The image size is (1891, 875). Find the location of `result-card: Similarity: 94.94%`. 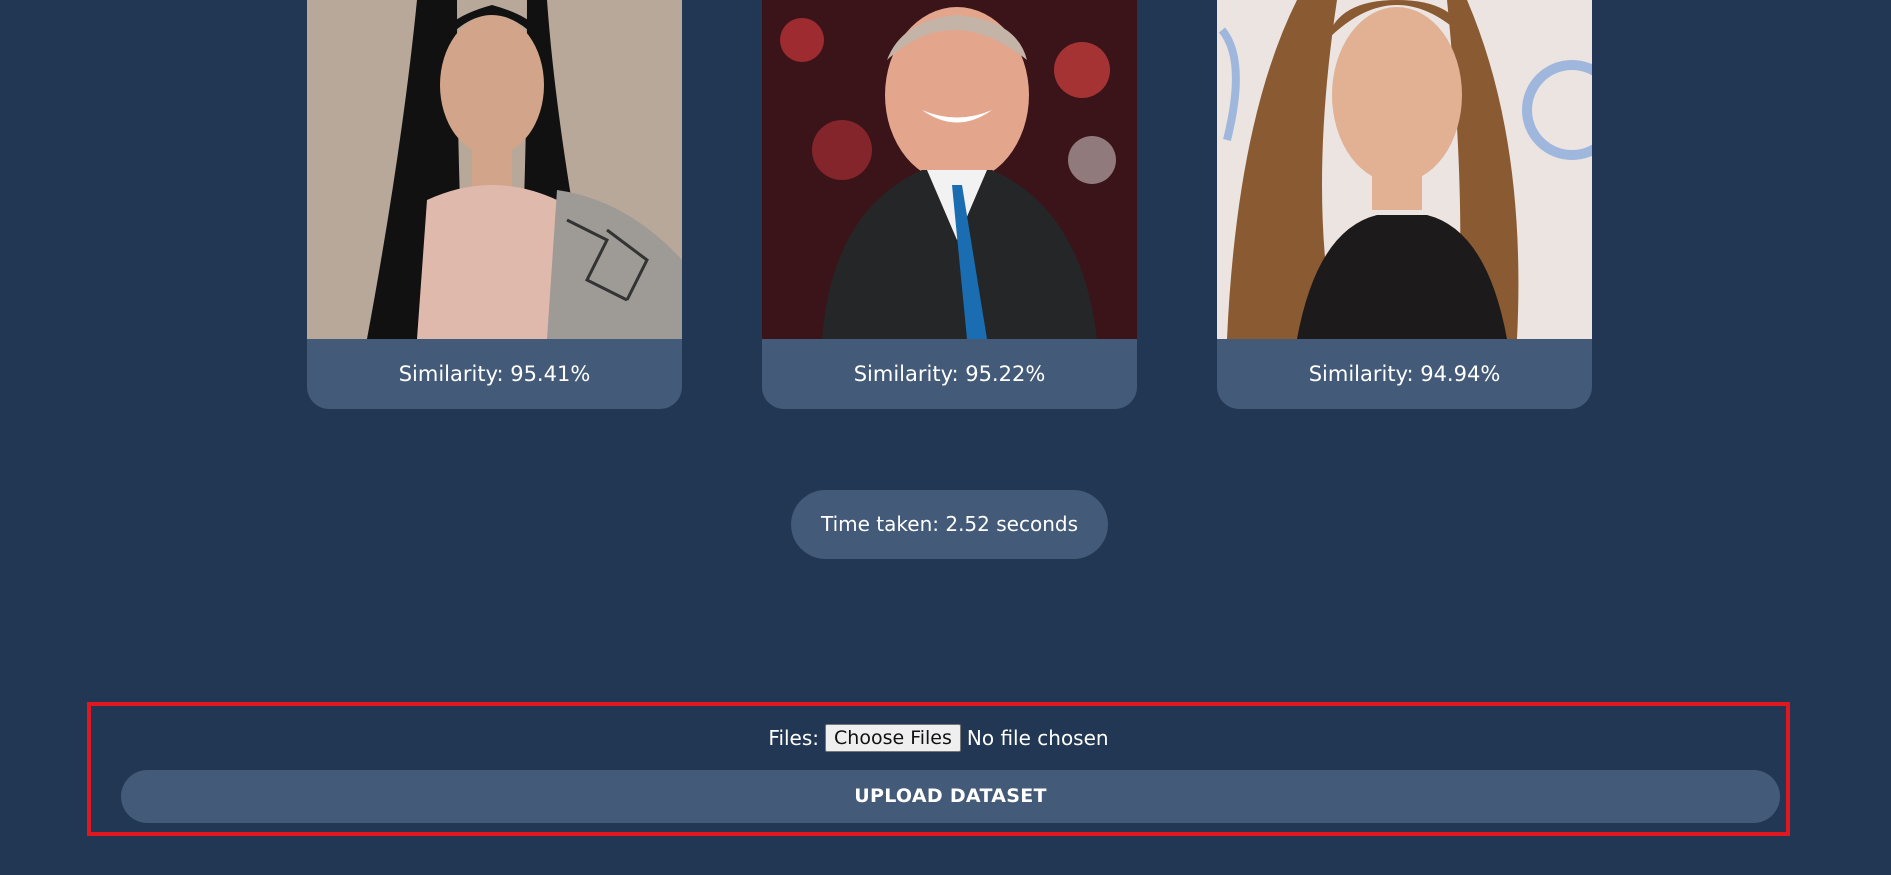

result-card: Similarity: 94.94% is located at coordinates (1404, 204).